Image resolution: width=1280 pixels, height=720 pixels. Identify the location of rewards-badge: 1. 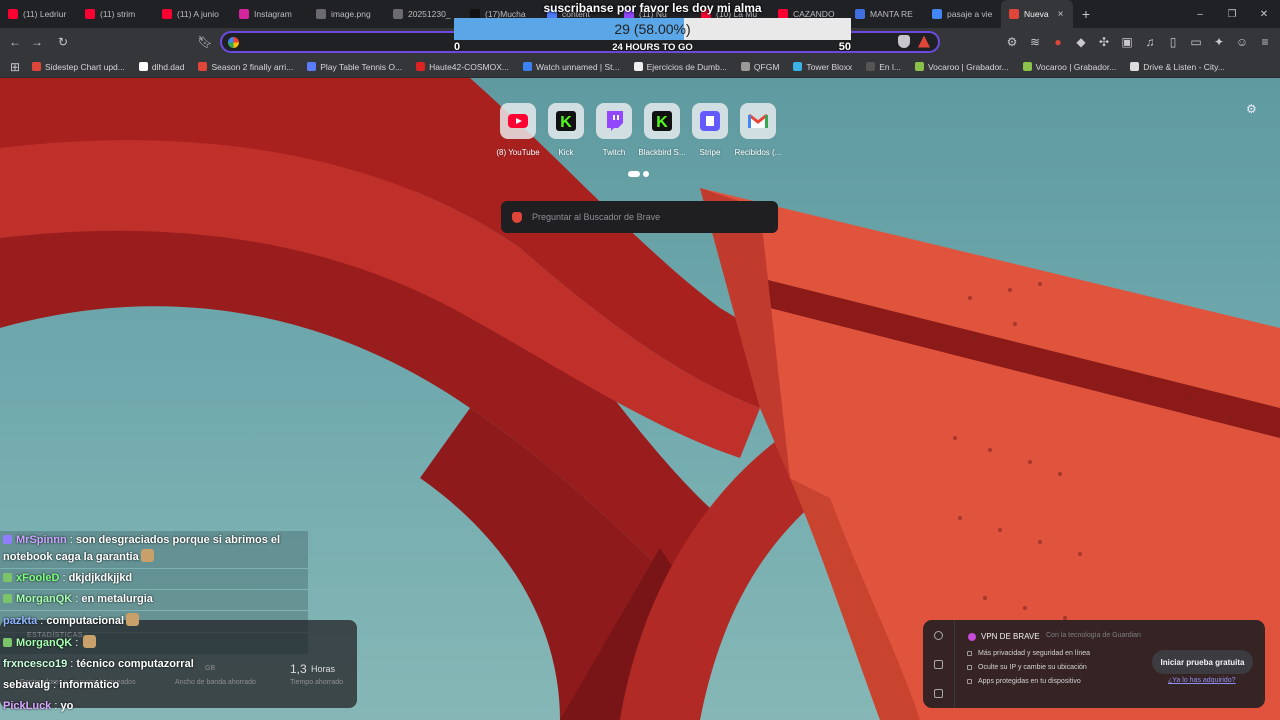
(928, 38).